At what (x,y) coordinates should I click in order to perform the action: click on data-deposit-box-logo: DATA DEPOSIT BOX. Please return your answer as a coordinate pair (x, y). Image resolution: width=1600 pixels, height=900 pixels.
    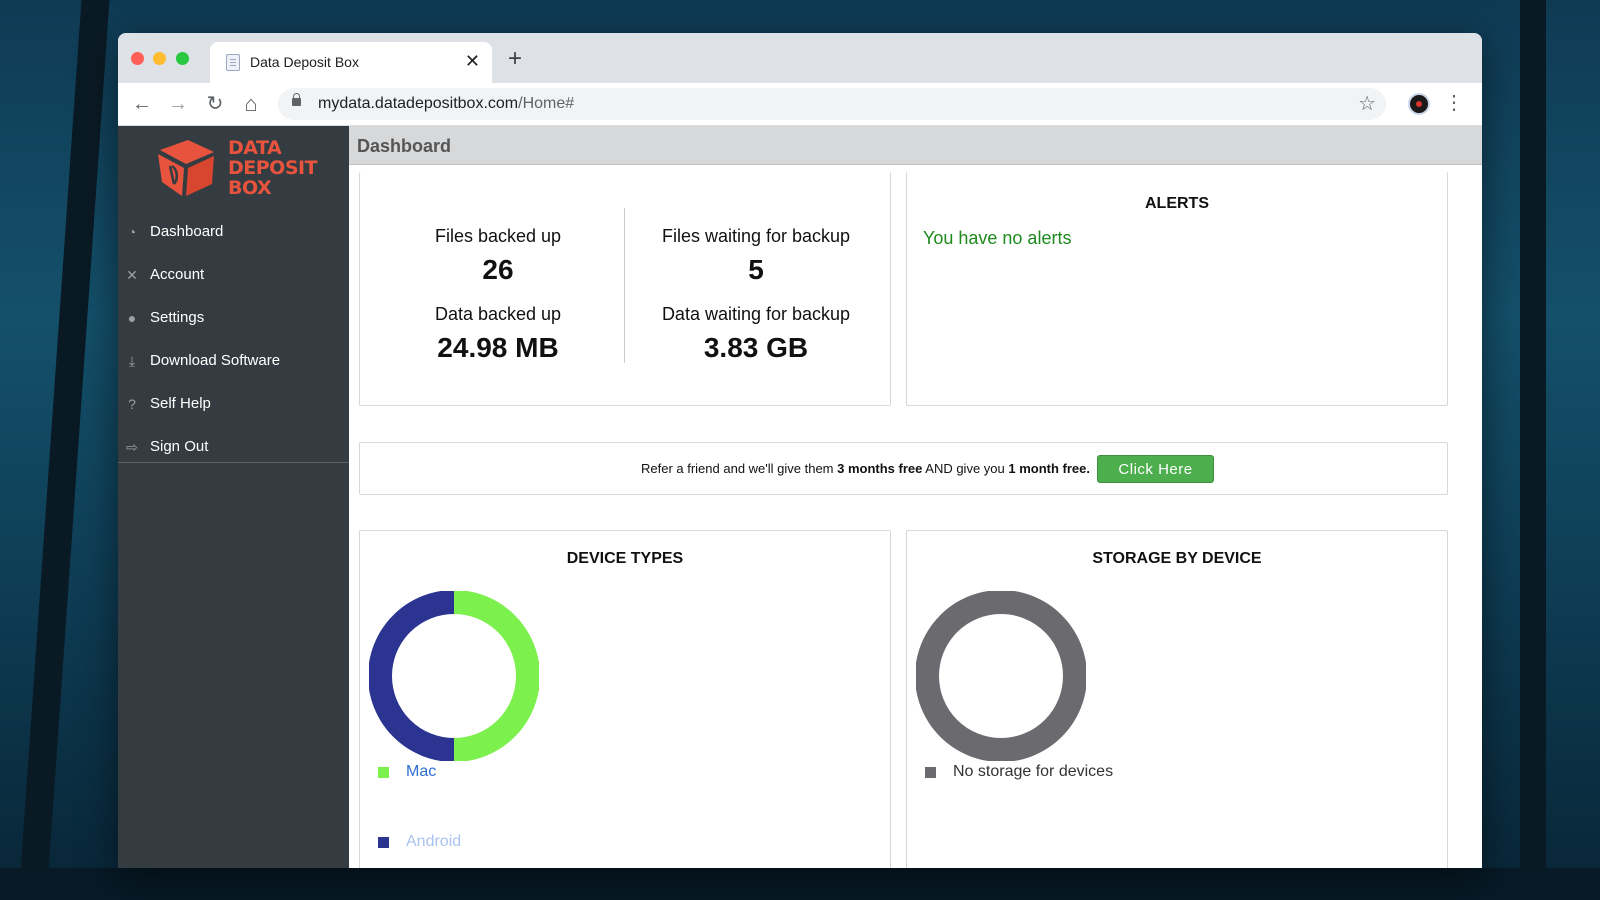
    Looking at the image, I should click on (237, 167).